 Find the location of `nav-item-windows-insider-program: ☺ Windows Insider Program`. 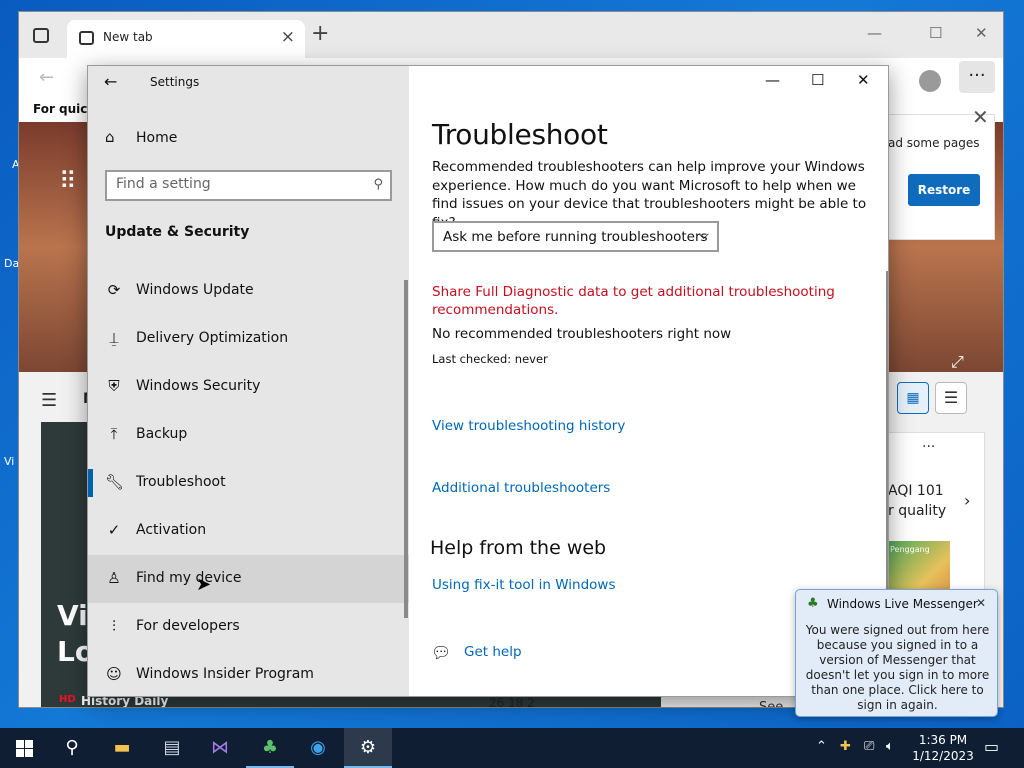

nav-item-windows-insider-program: ☺ Windows Insider Program is located at coordinates (248, 673).